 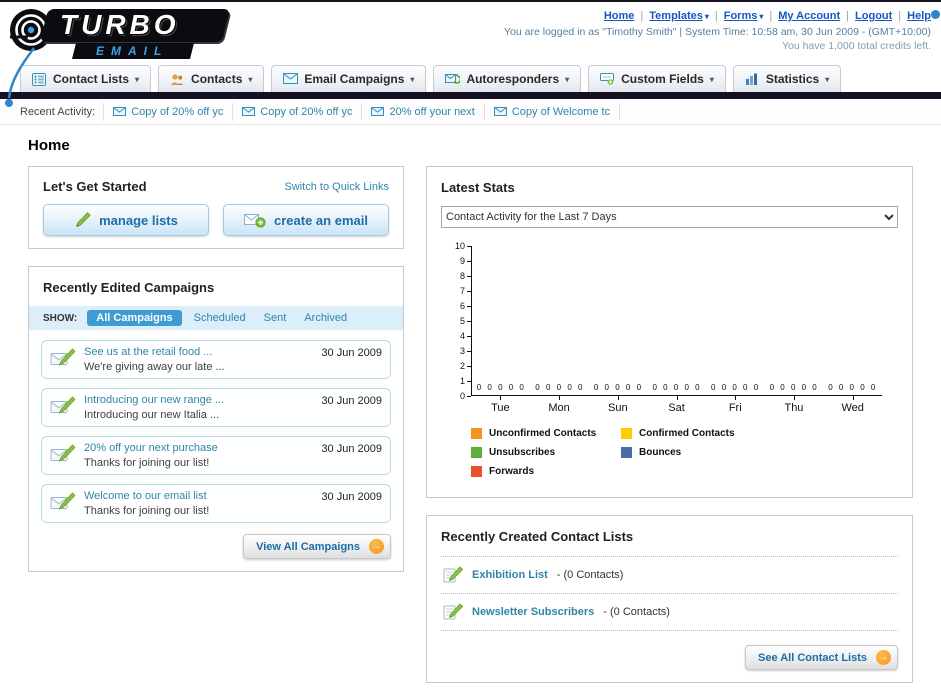 What do you see at coordinates (687, 433) in the screenshot?
I see `legend-label: Confirmed Contacts` at bounding box center [687, 433].